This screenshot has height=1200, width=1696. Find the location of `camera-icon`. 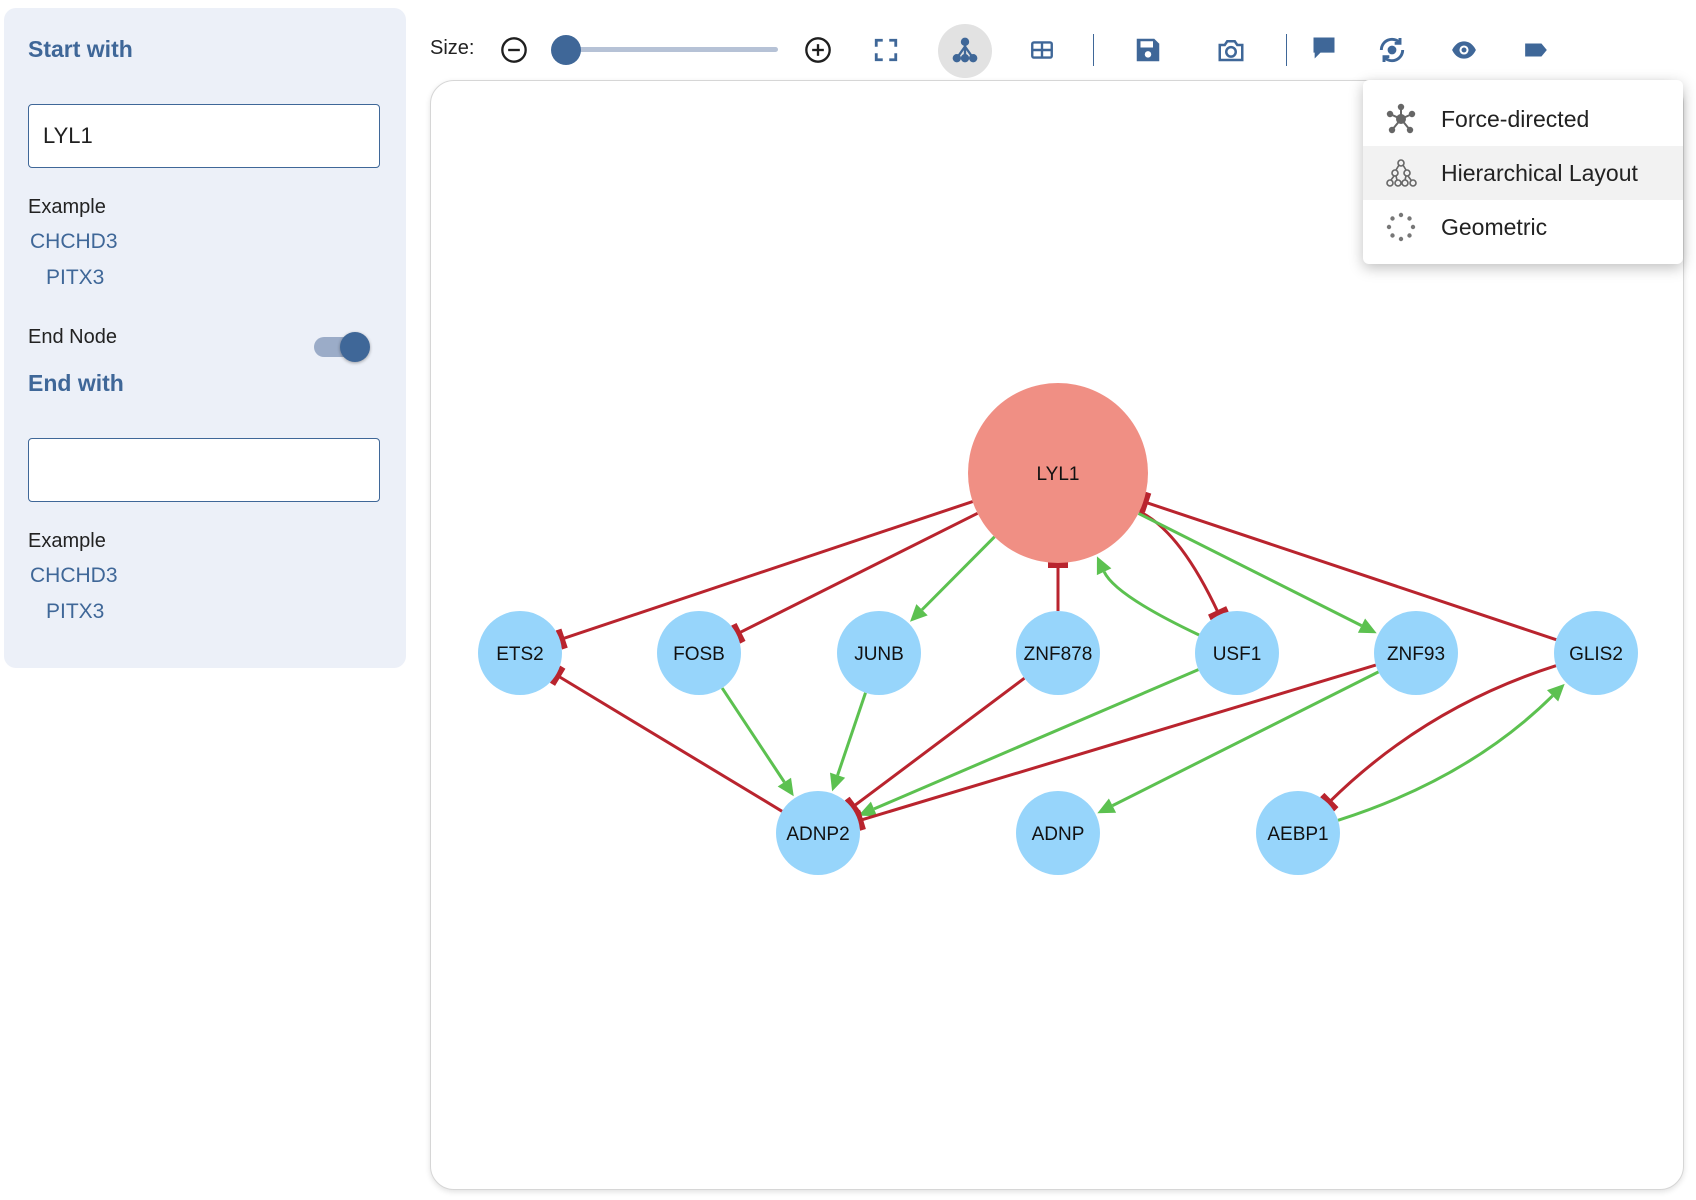

camera-icon is located at coordinates (1231, 50).